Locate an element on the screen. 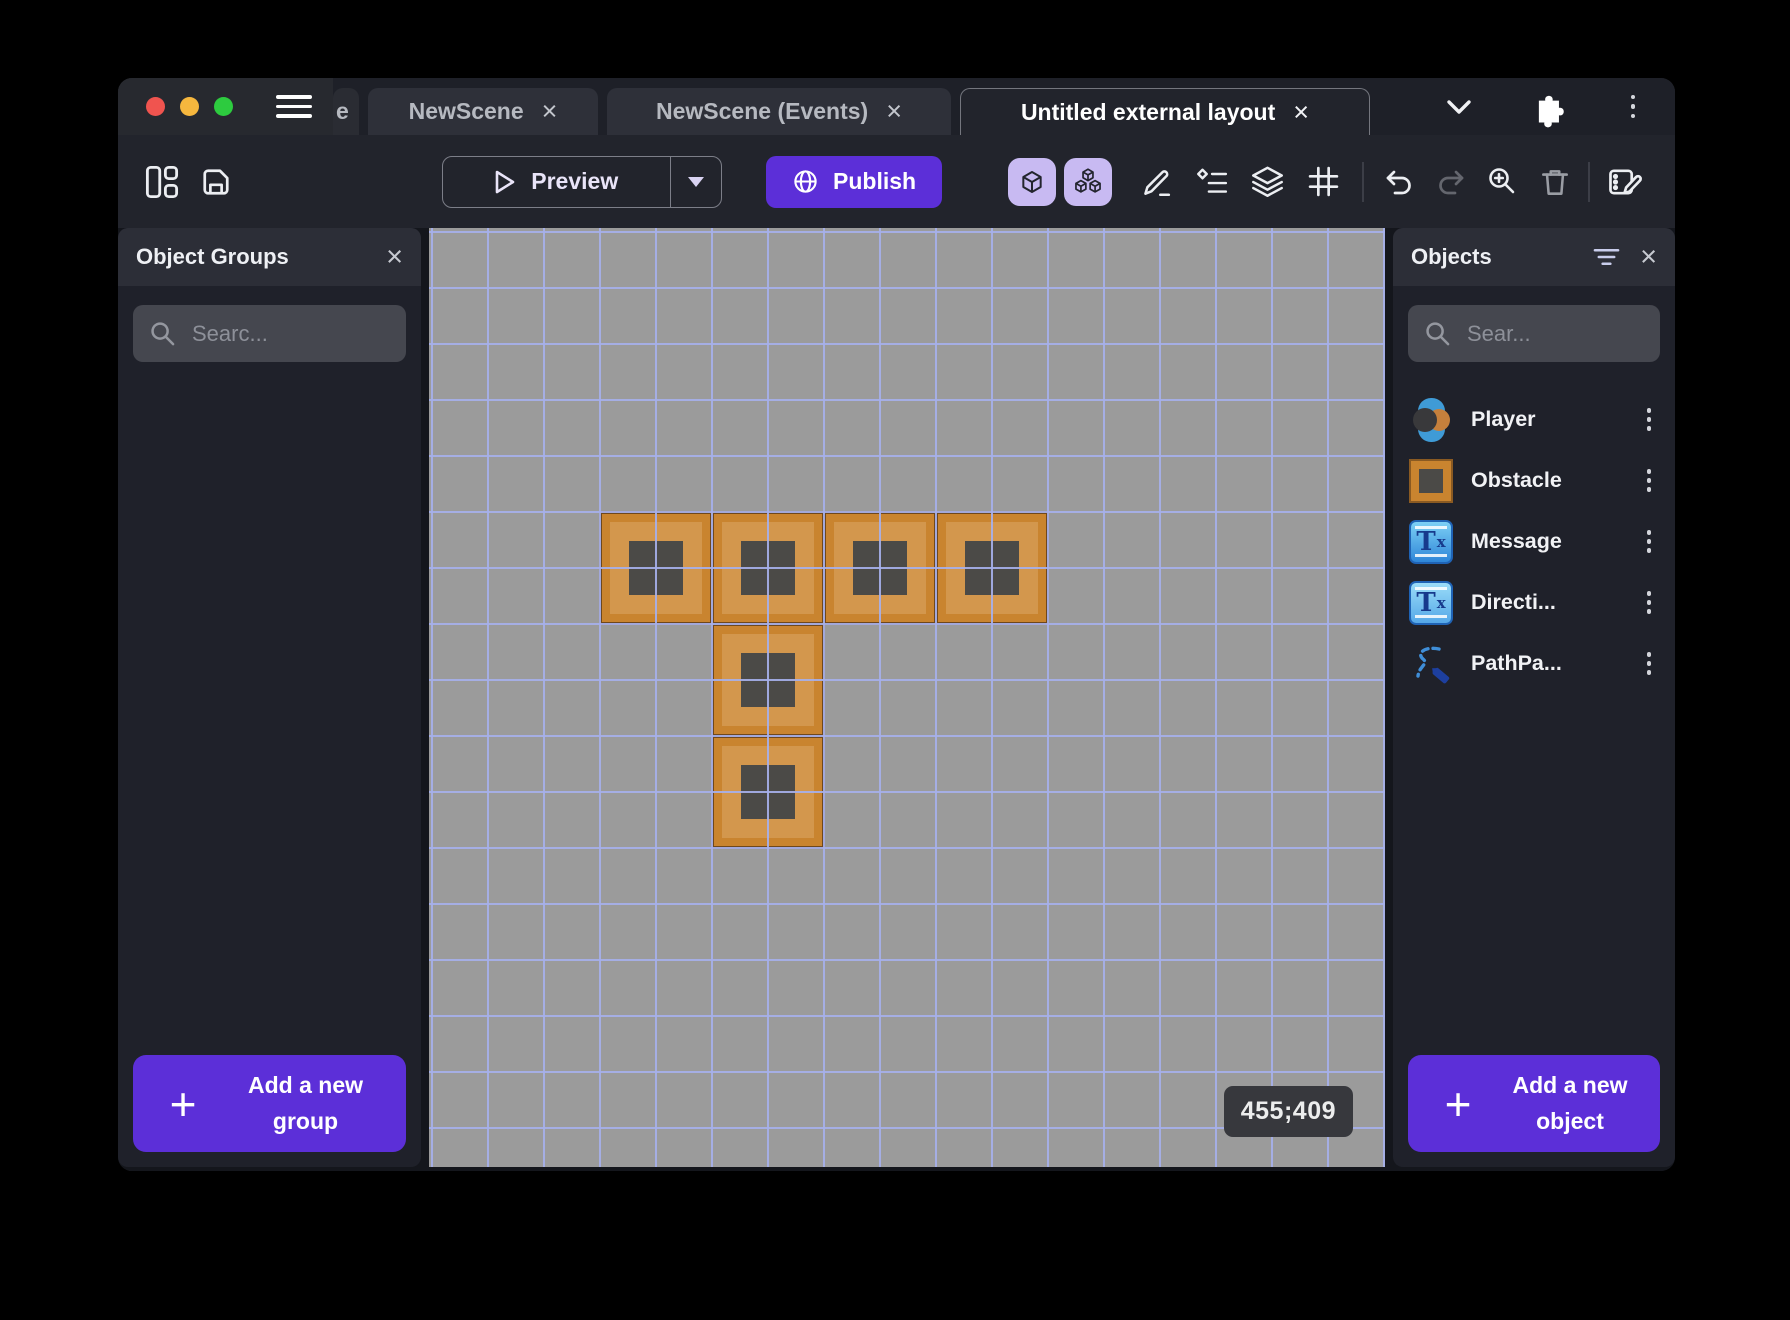 Image resolution: width=1790 pixels, height=1320 pixels. object-groups-panel: Object Groups × + Add a new group is located at coordinates (269, 697).